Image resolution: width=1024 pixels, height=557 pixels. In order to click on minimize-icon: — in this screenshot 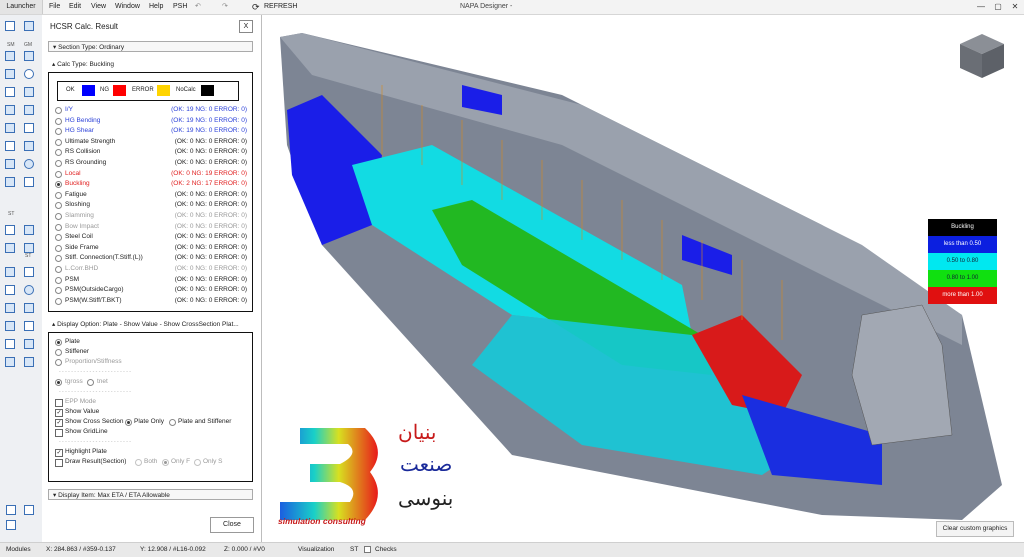, I will do `click(981, 7)`.